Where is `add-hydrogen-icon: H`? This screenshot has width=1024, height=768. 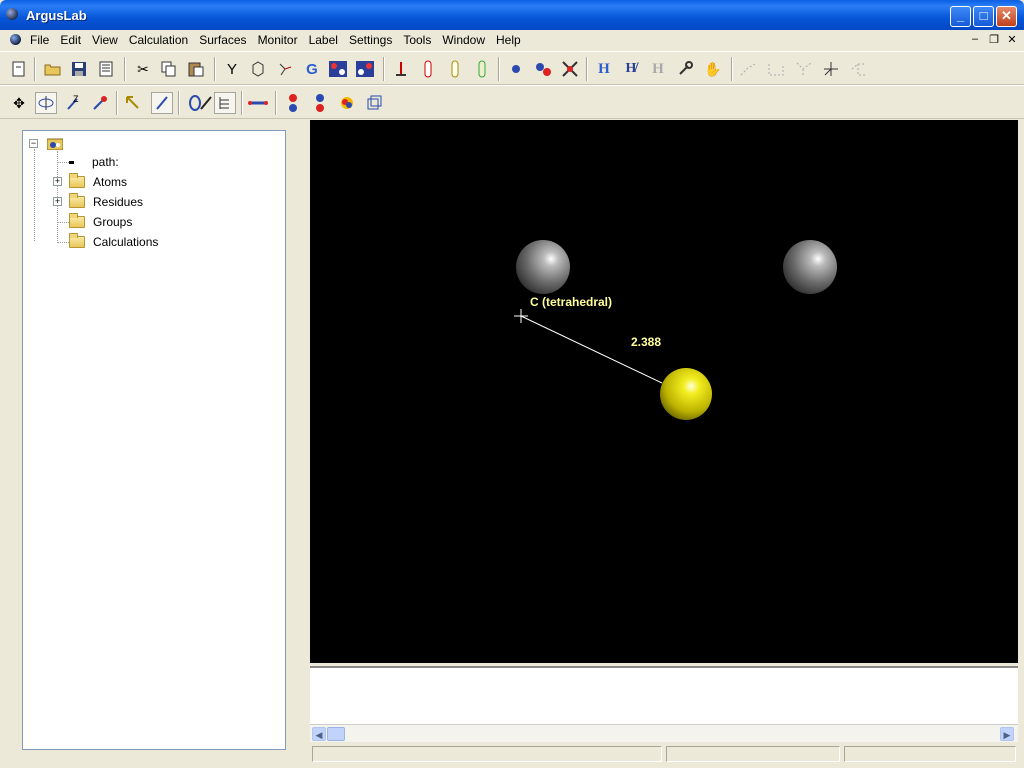
add-hydrogen-icon: H is located at coordinates (604, 69).